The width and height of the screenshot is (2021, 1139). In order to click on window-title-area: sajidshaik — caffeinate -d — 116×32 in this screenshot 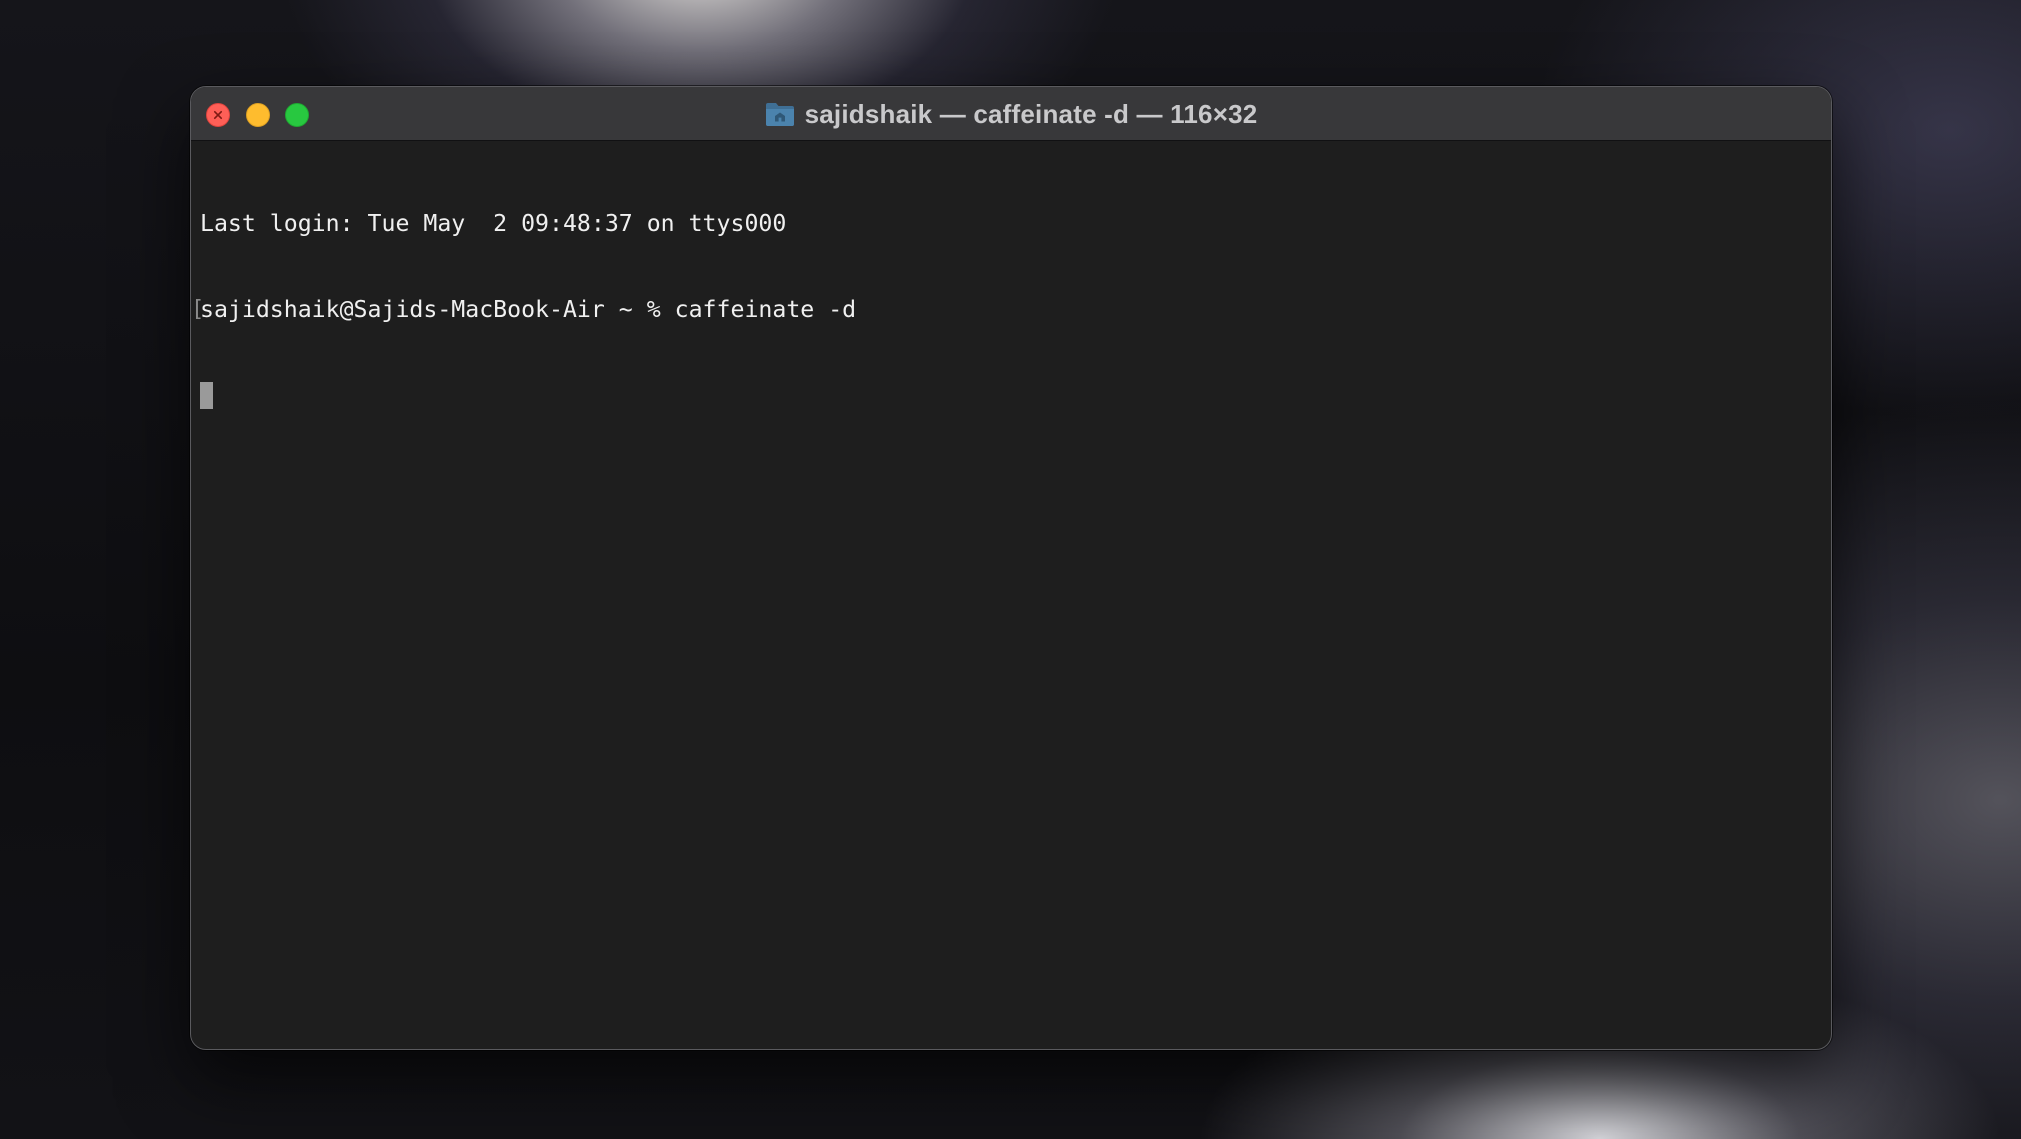, I will do `click(1011, 114)`.